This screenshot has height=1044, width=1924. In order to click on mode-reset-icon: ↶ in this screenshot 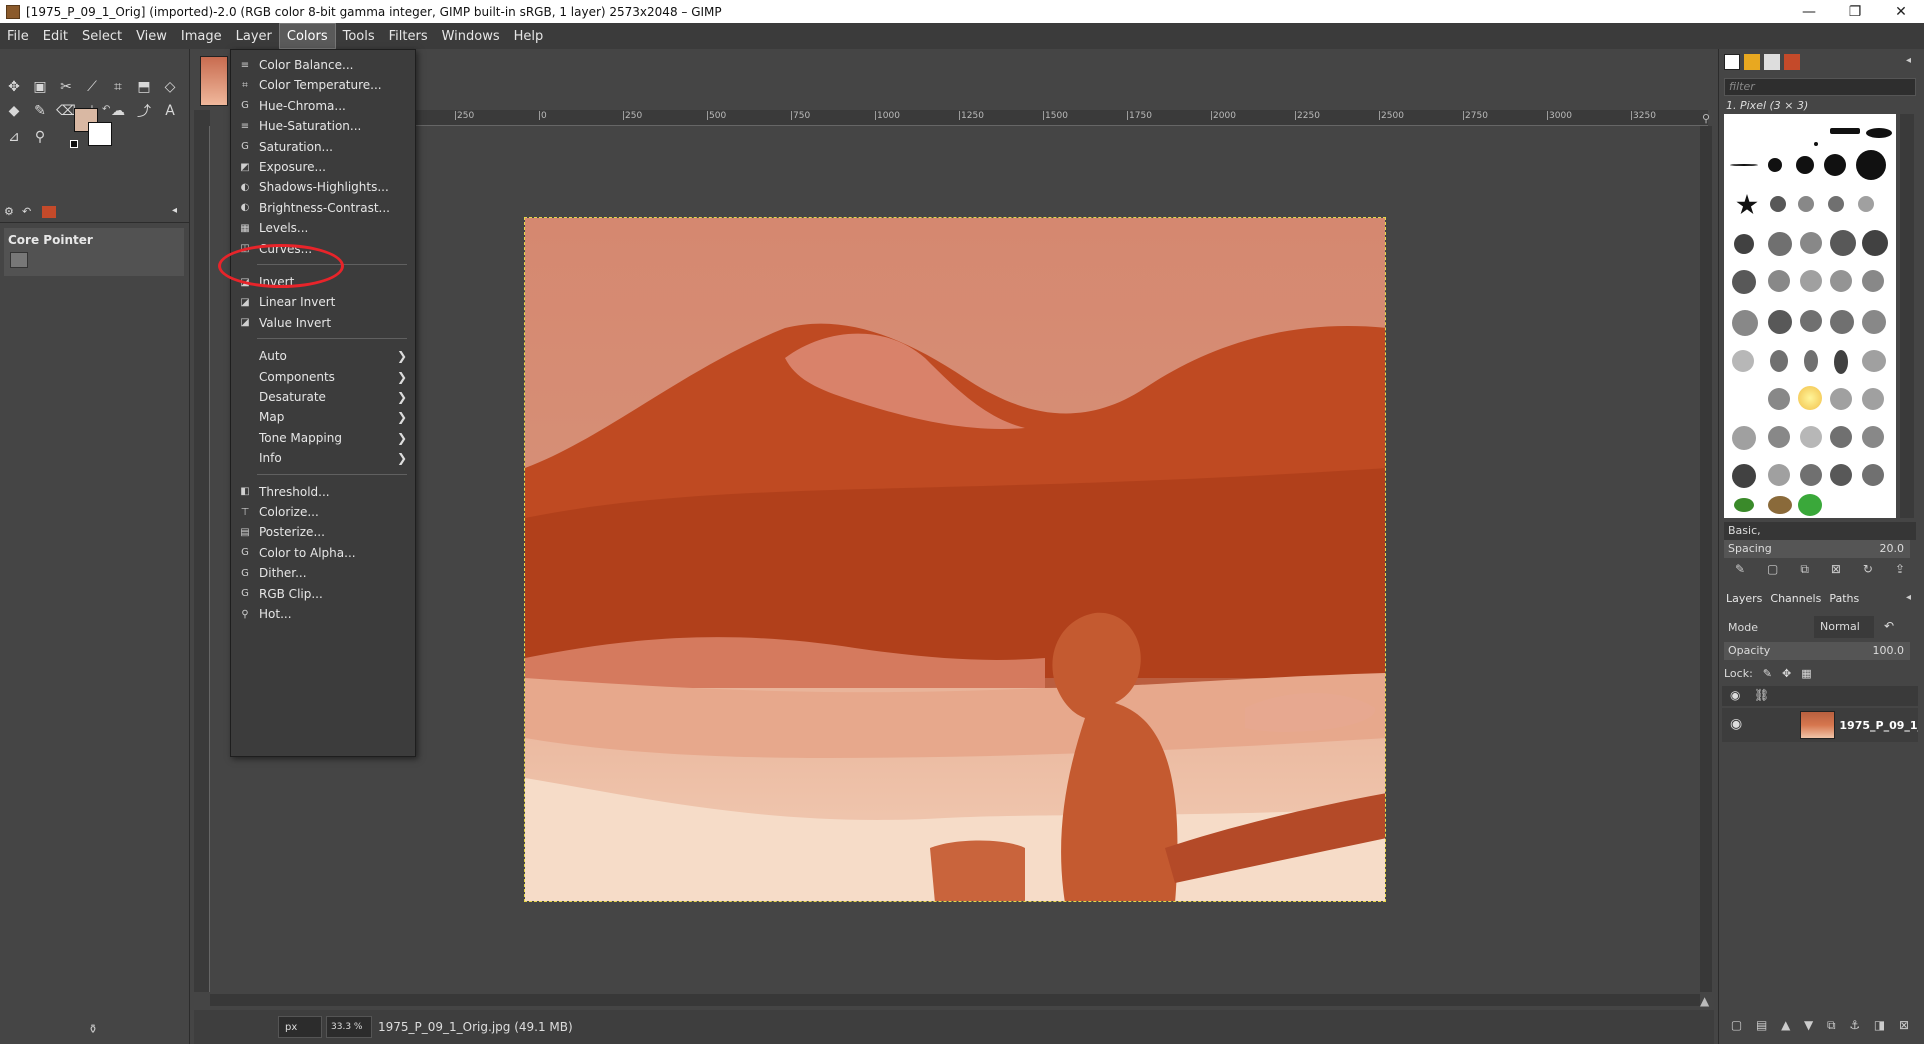, I will do `click(1889, 626)`.